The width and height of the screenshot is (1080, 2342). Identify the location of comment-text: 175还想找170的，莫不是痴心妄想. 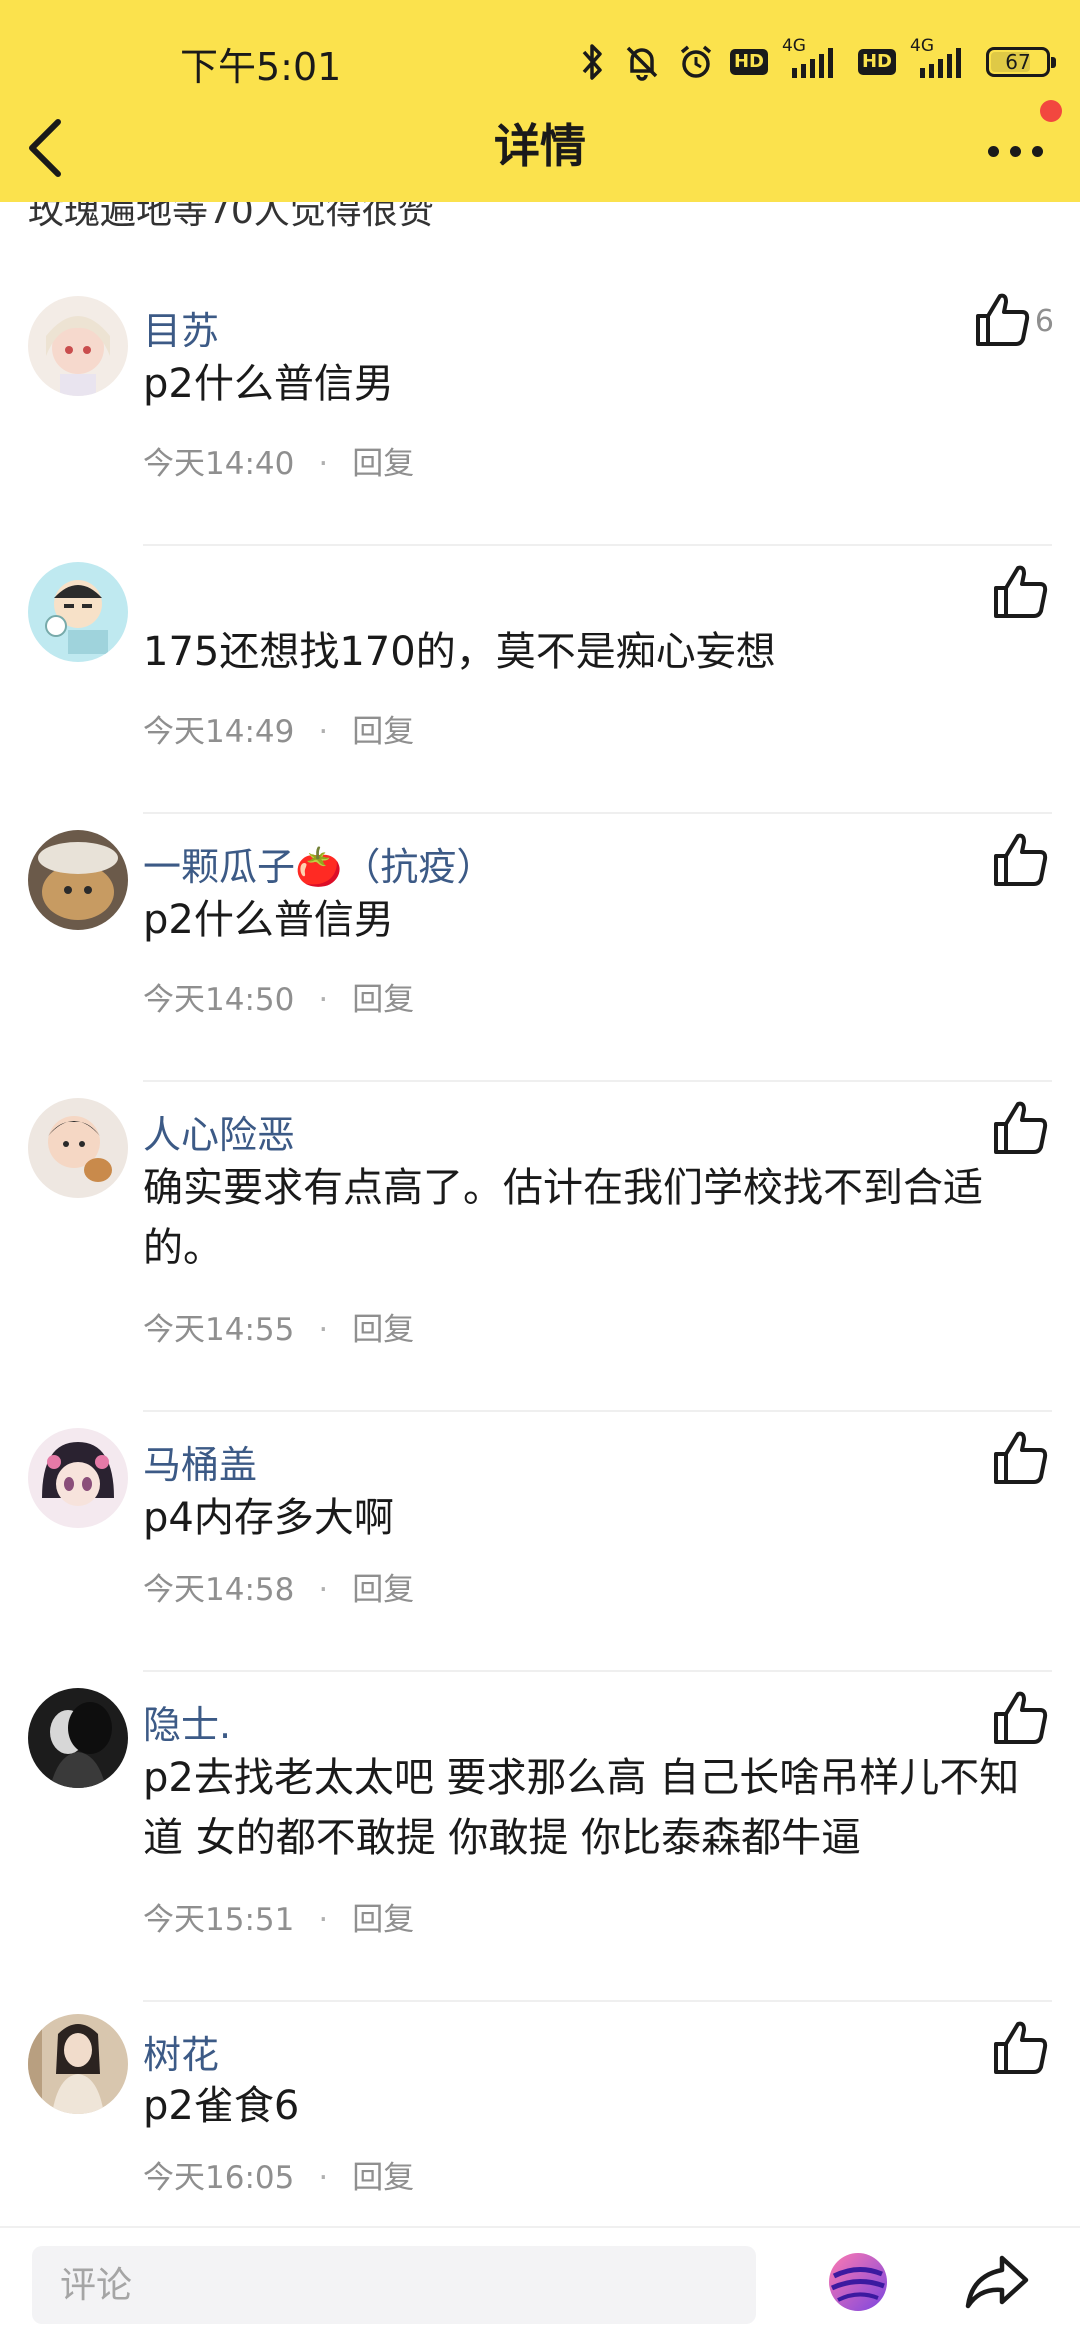
(599, 652).